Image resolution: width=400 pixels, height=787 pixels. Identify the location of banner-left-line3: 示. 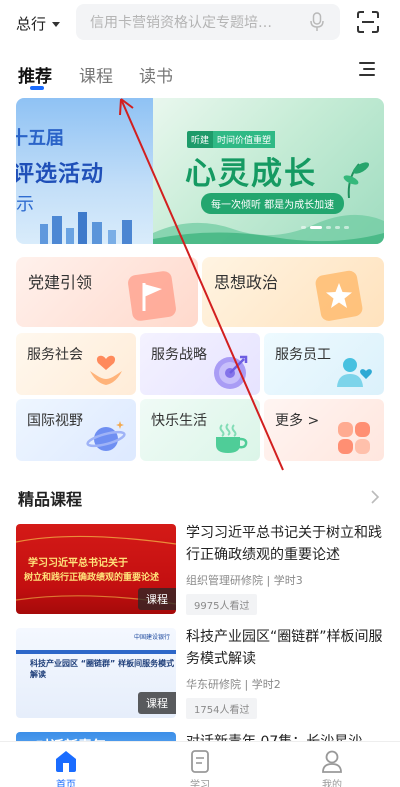
(25, 204).